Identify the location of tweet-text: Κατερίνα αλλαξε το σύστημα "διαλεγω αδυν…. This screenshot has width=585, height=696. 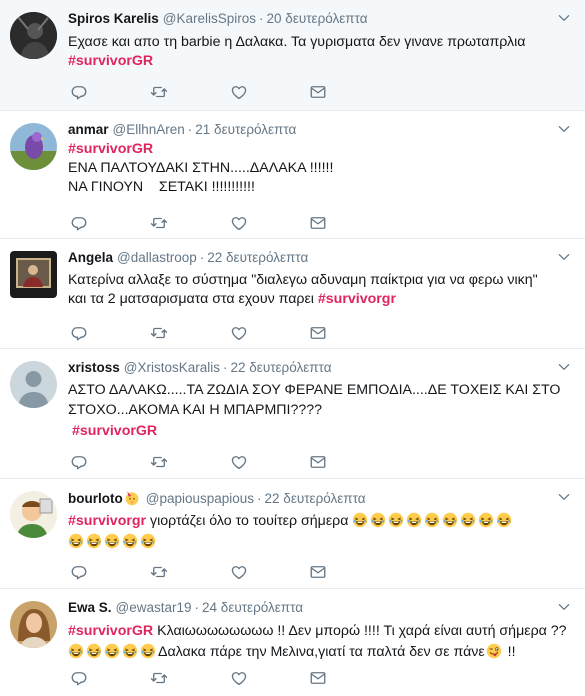
(320, 290).